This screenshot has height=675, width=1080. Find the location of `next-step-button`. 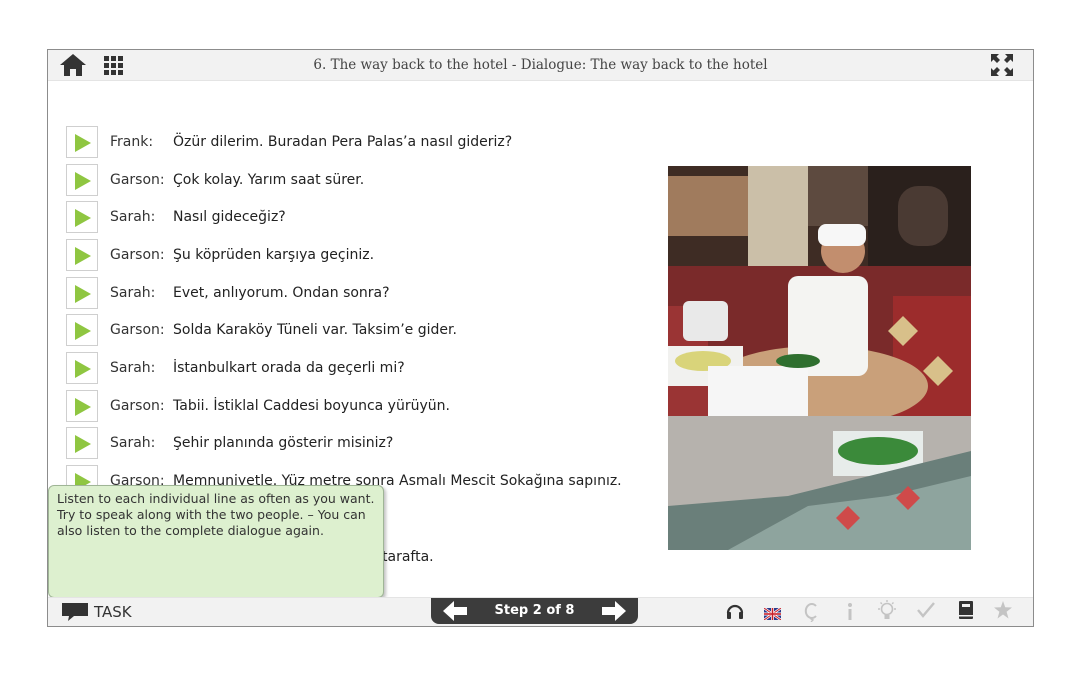

next-step-button is located at coordinates (614, 613).